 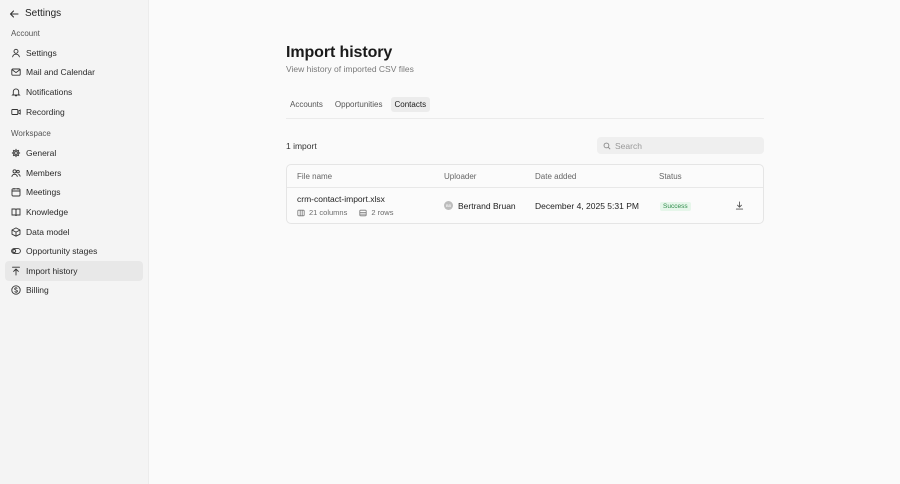 I want to click on download-button, so click(x=739, y=206).